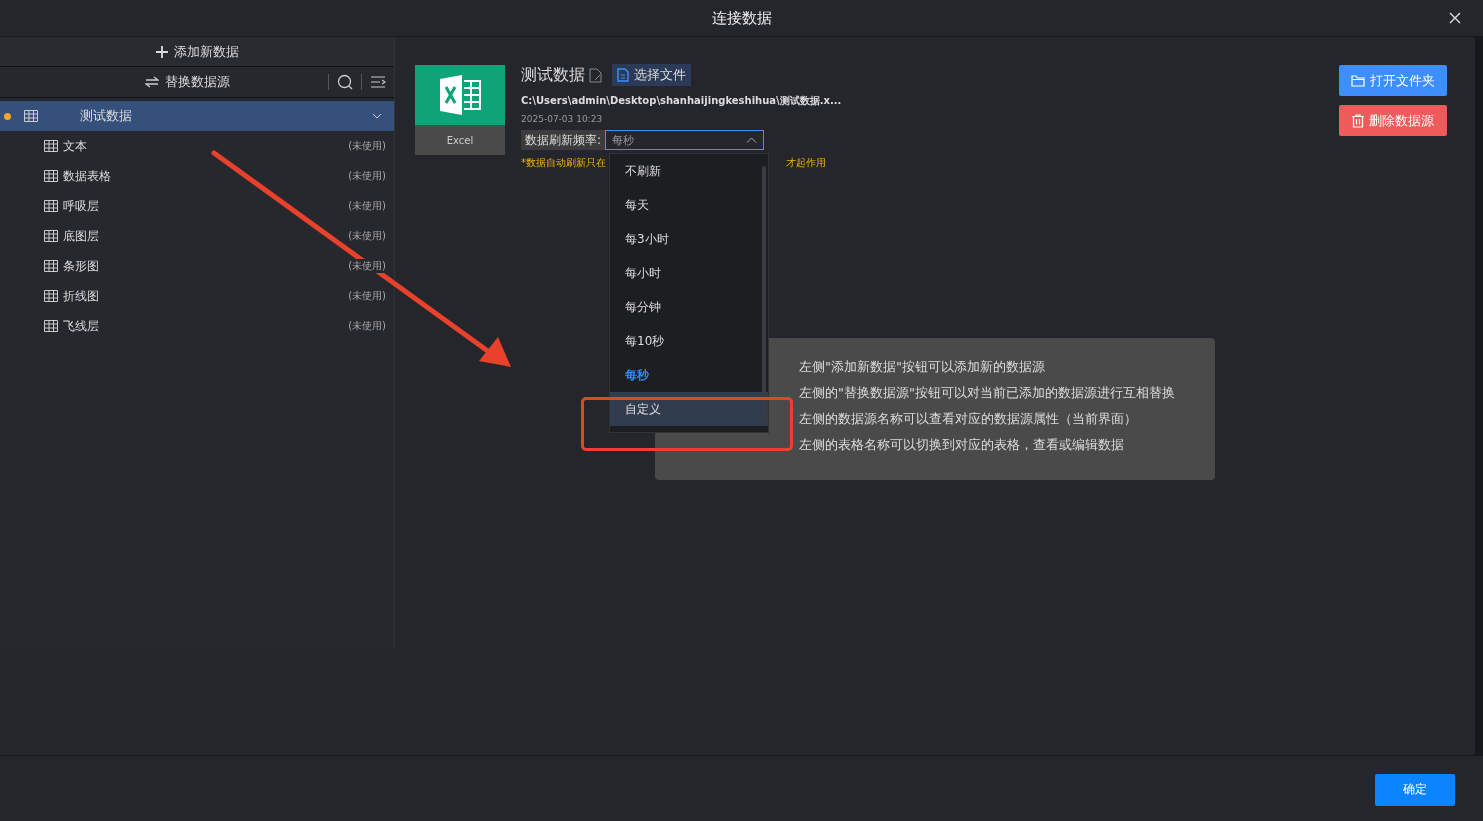 The image size is (1483, 821). I want to click on plus-icon, so click(161, 51).